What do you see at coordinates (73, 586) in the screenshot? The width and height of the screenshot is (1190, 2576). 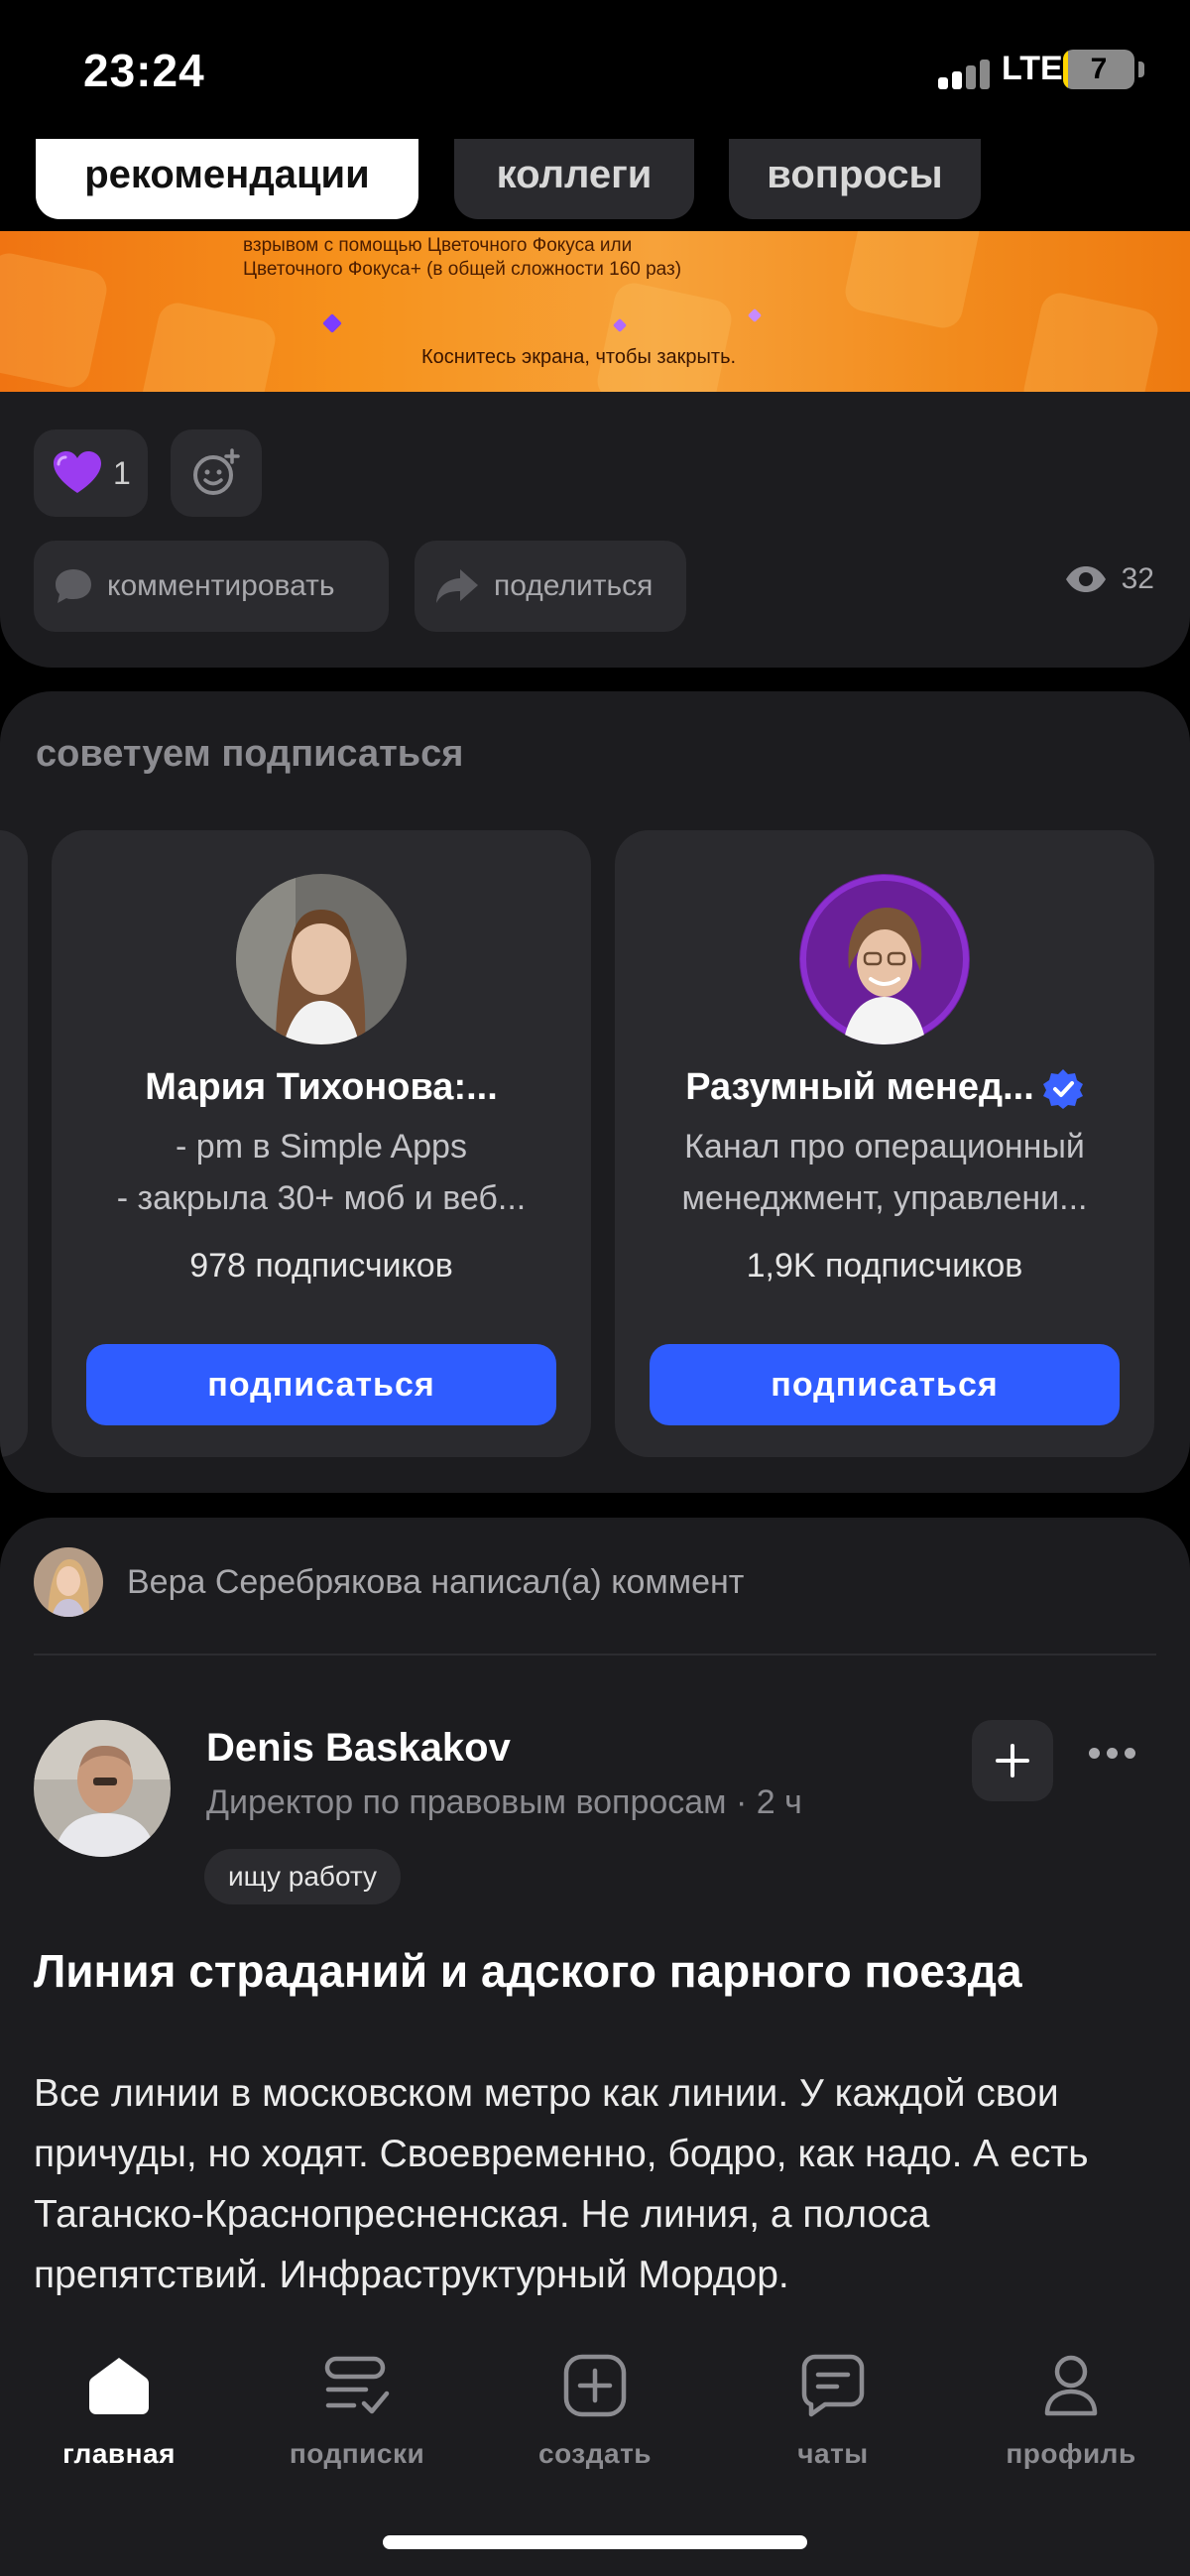 I see `comment-bubble-icon` at bounding box center [73, 586].